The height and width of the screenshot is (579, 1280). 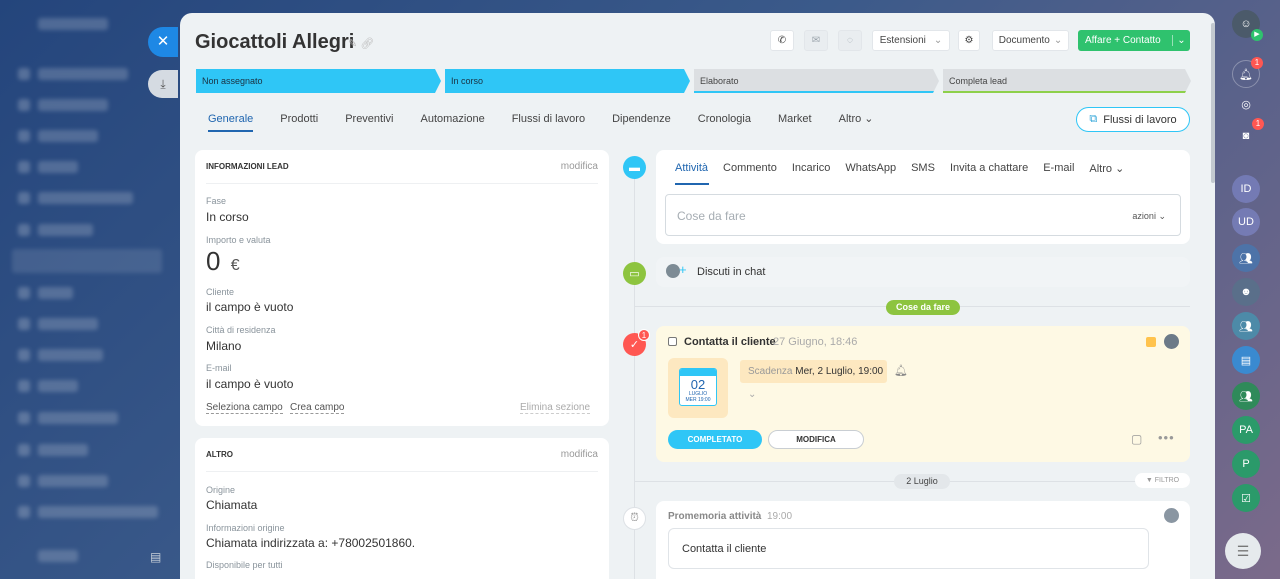 What do you see at coordinates (567, 81) in the screenshot?
I see `stage-in-corso: In corso` at bounding box center [567, 81].